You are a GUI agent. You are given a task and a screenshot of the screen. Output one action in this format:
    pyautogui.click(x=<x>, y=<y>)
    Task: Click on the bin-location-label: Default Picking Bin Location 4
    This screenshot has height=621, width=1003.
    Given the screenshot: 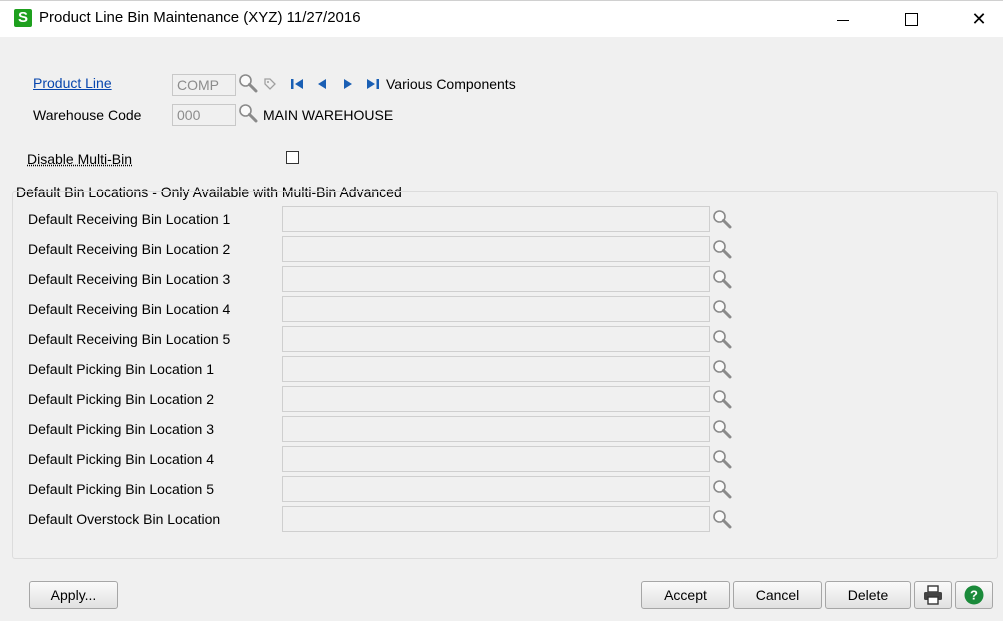 What is the action you would take?
    pyautogui.click(x=121, y=459)
    